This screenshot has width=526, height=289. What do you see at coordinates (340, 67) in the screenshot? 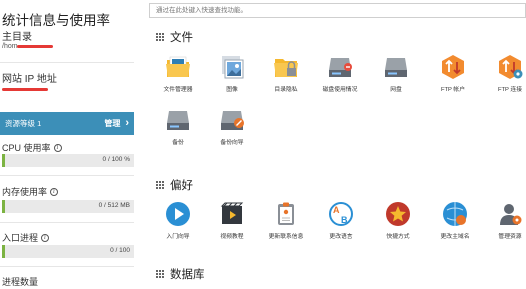
I see `disk-usage-icon` at bounding box center [340, 67].